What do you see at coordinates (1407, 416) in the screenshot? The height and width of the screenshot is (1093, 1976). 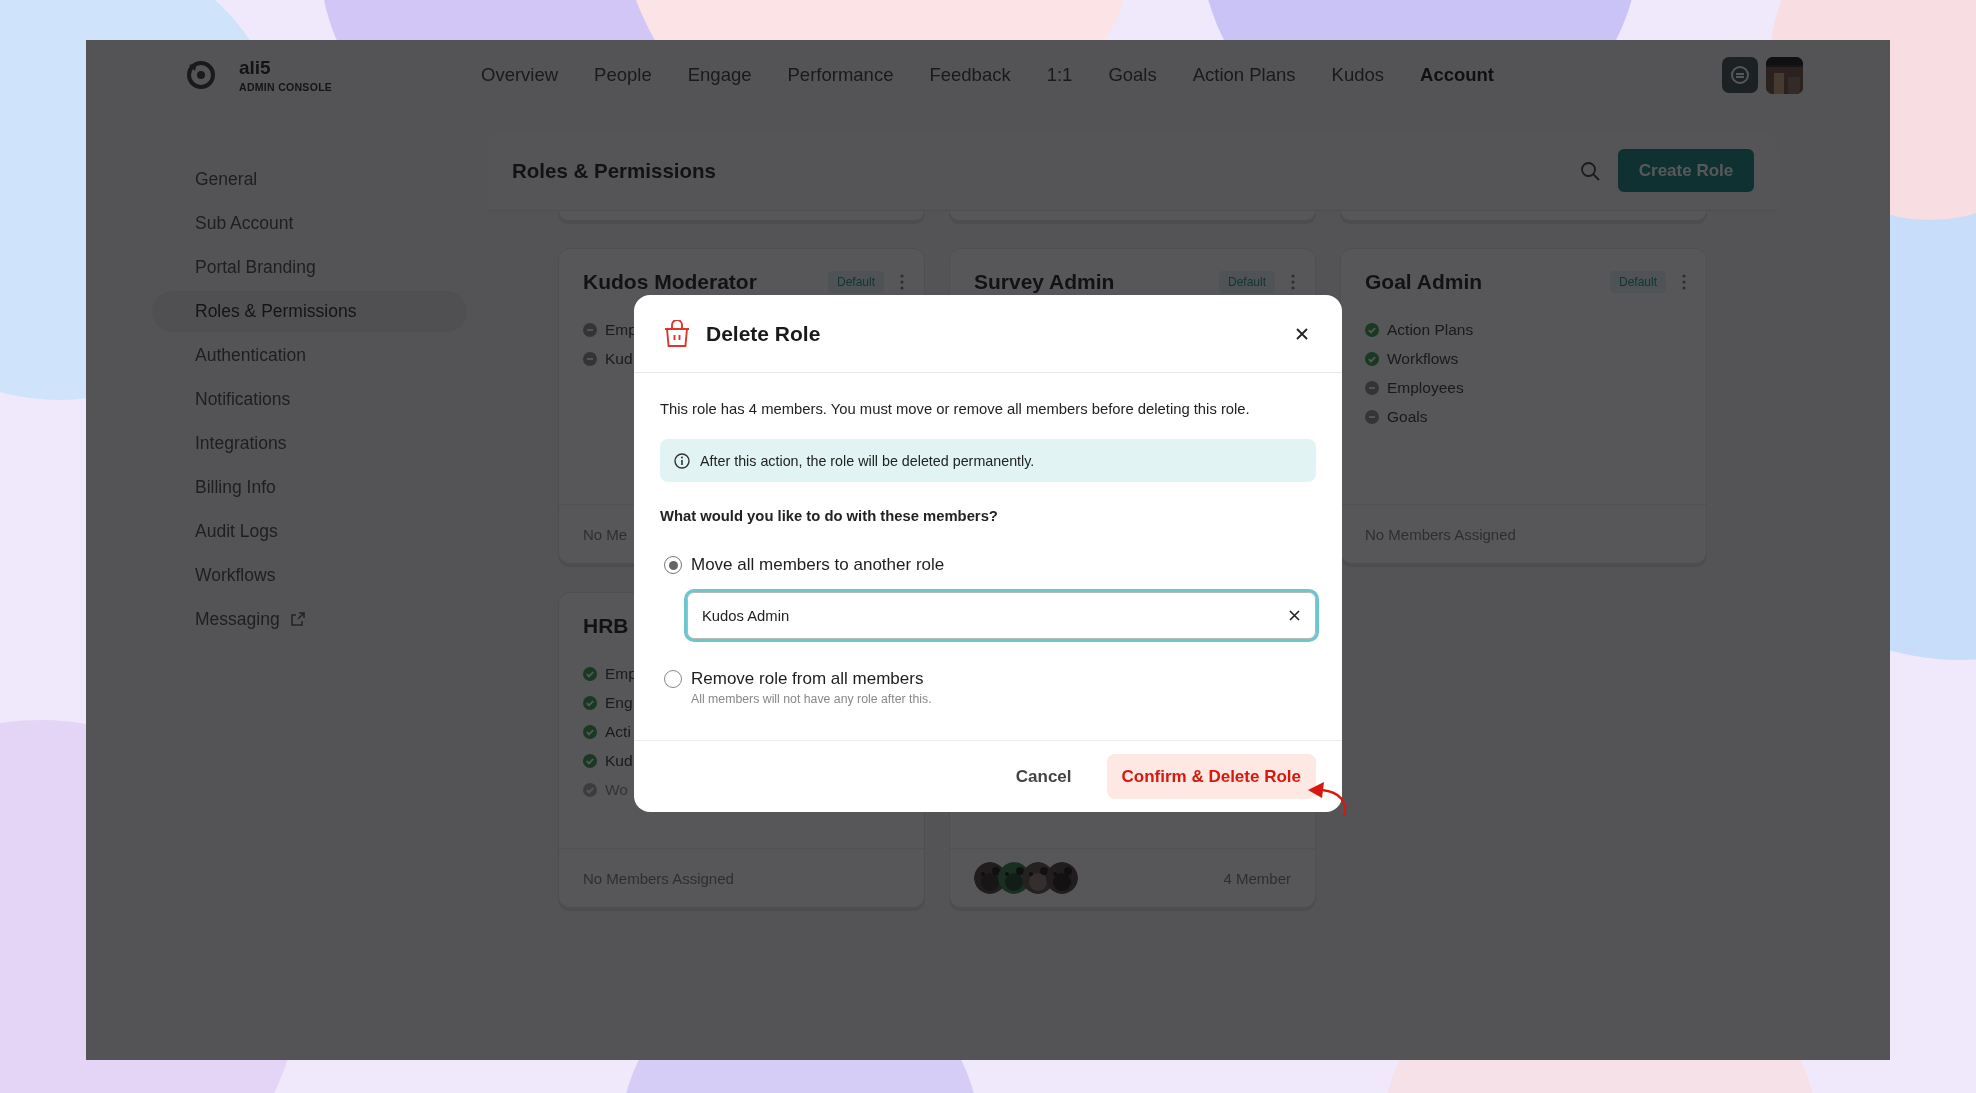 I see `permission-label: Goals` at bounding box center [1407, 416].